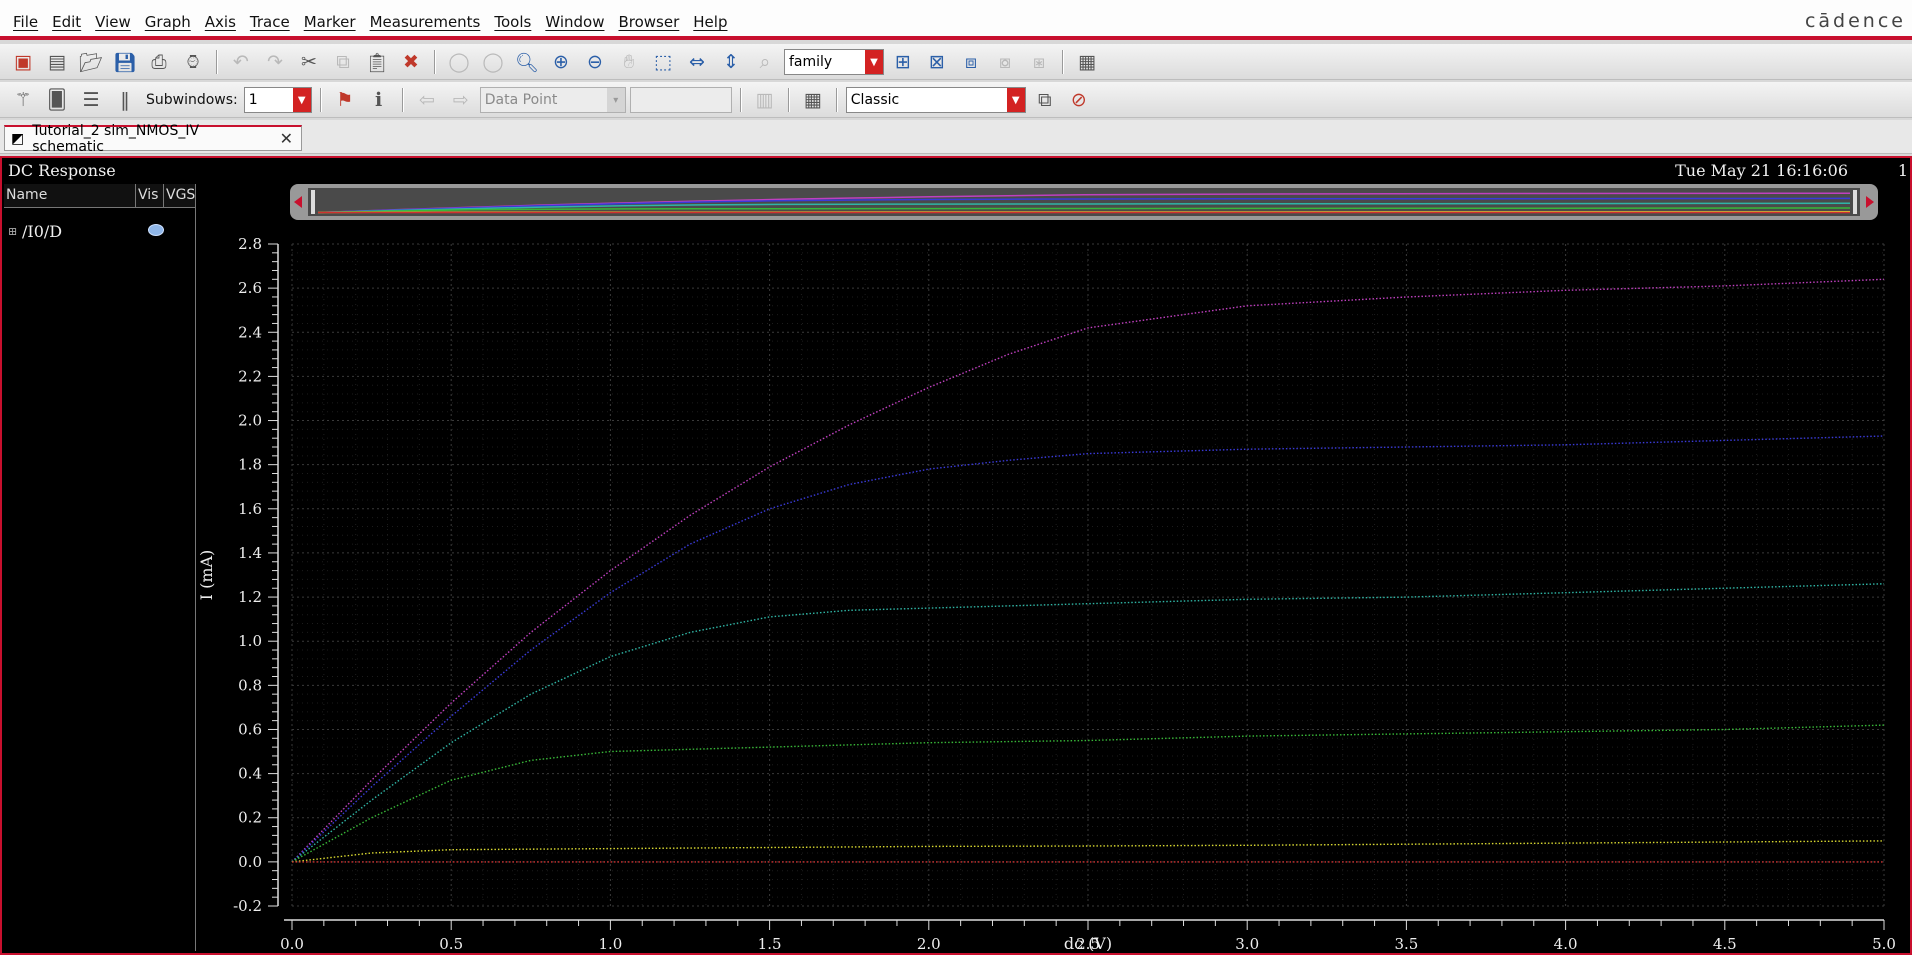  Describe the element at coordinates (159, 62) in the screenshot. I see `print-icon: ⎙` at that location.